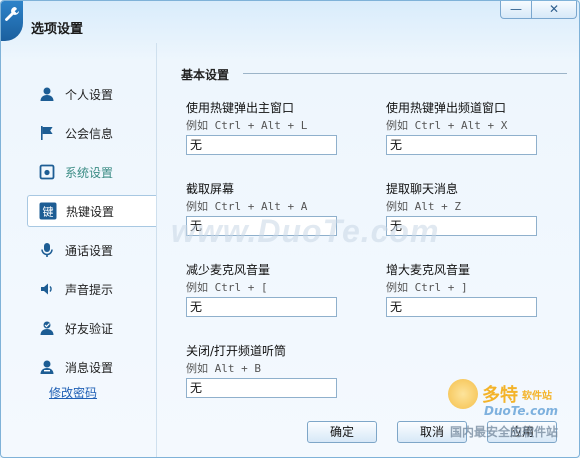  I want to click on sidebar-item-label: 好友验证, so click(89, 328).